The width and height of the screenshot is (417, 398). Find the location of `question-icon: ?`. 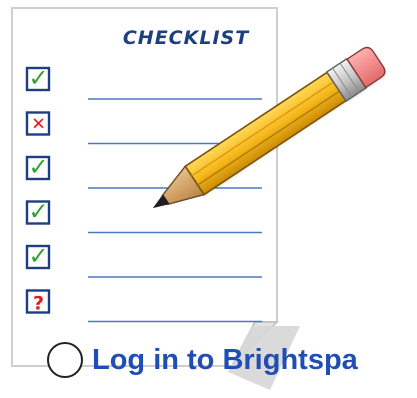

question-icon: ? is located at coordinates (38, 304).